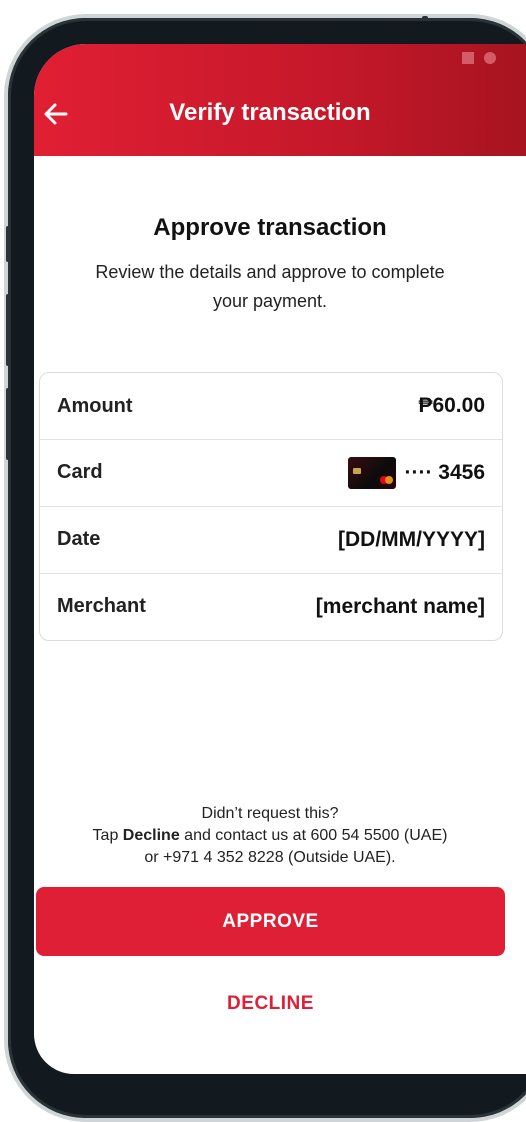  What do you see at coordinates (101, 606) in the screenshot?
I see `merchant-label: Merchant` at bounding box center [101, 606].